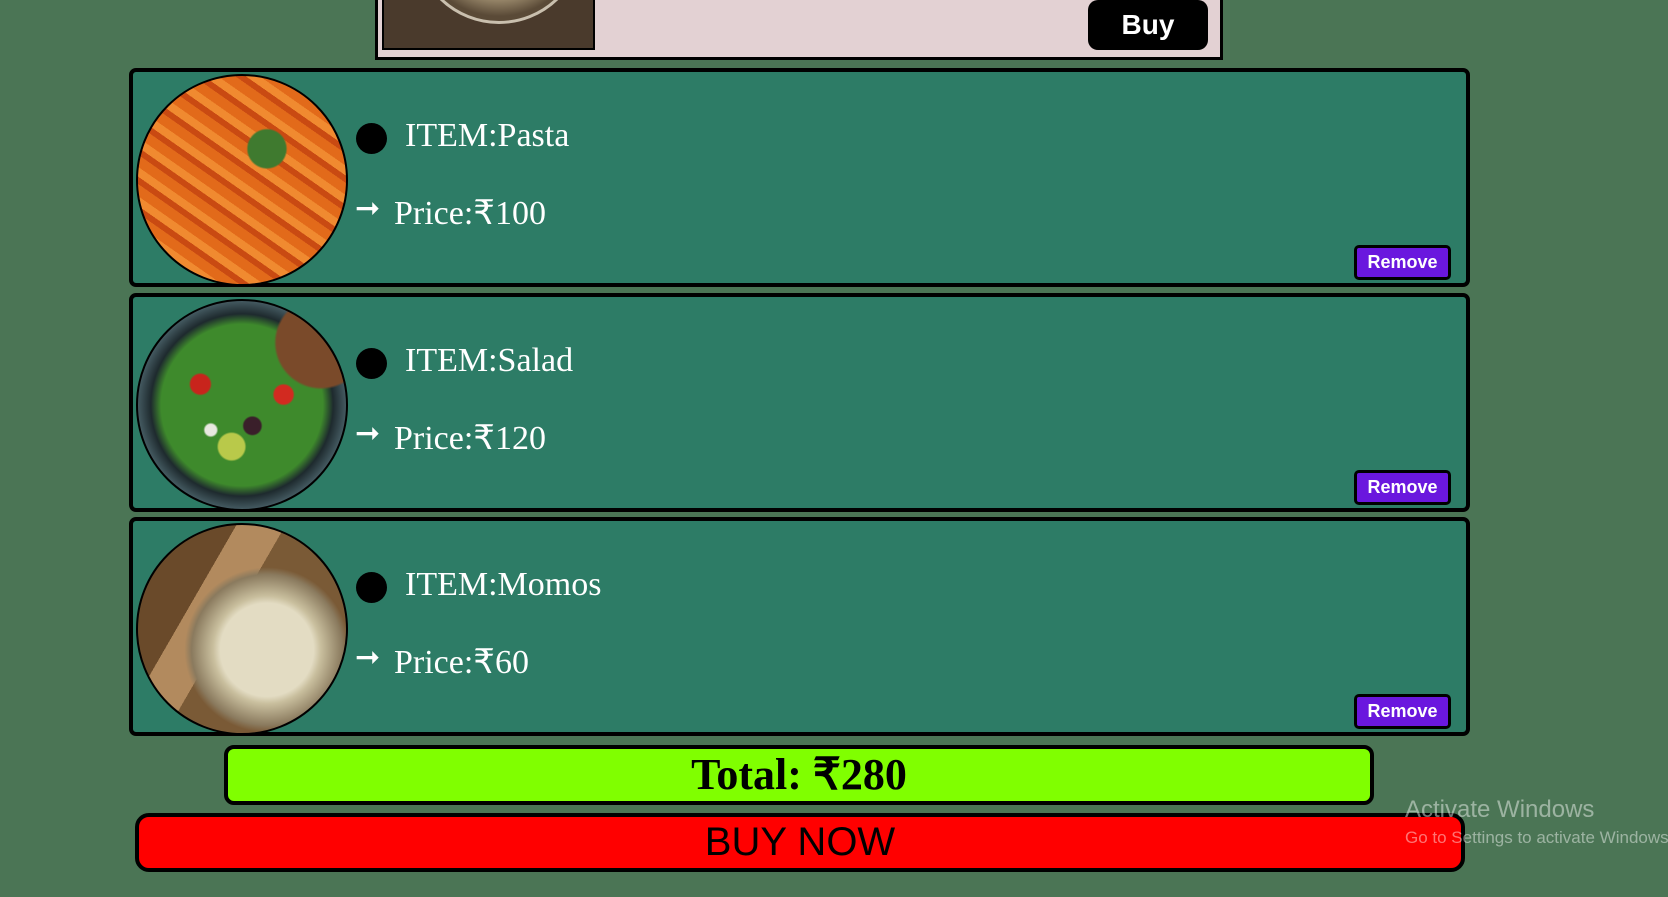 The width and height of the screenshot is (1668, 897). What do you see at coordinates (1148, 25) in the screenshot?
I see `buy-button: Buy` at bounding box center [1148, 25].